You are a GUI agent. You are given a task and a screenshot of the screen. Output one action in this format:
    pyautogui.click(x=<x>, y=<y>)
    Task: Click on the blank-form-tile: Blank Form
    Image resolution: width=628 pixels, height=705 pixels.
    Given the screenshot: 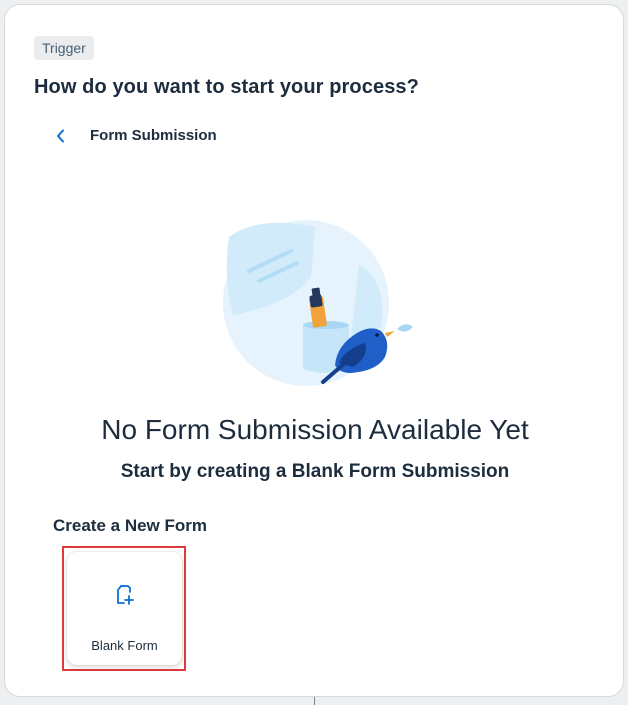 What is the action you would take?
    pyautogui.click(x=124, y=608)
    